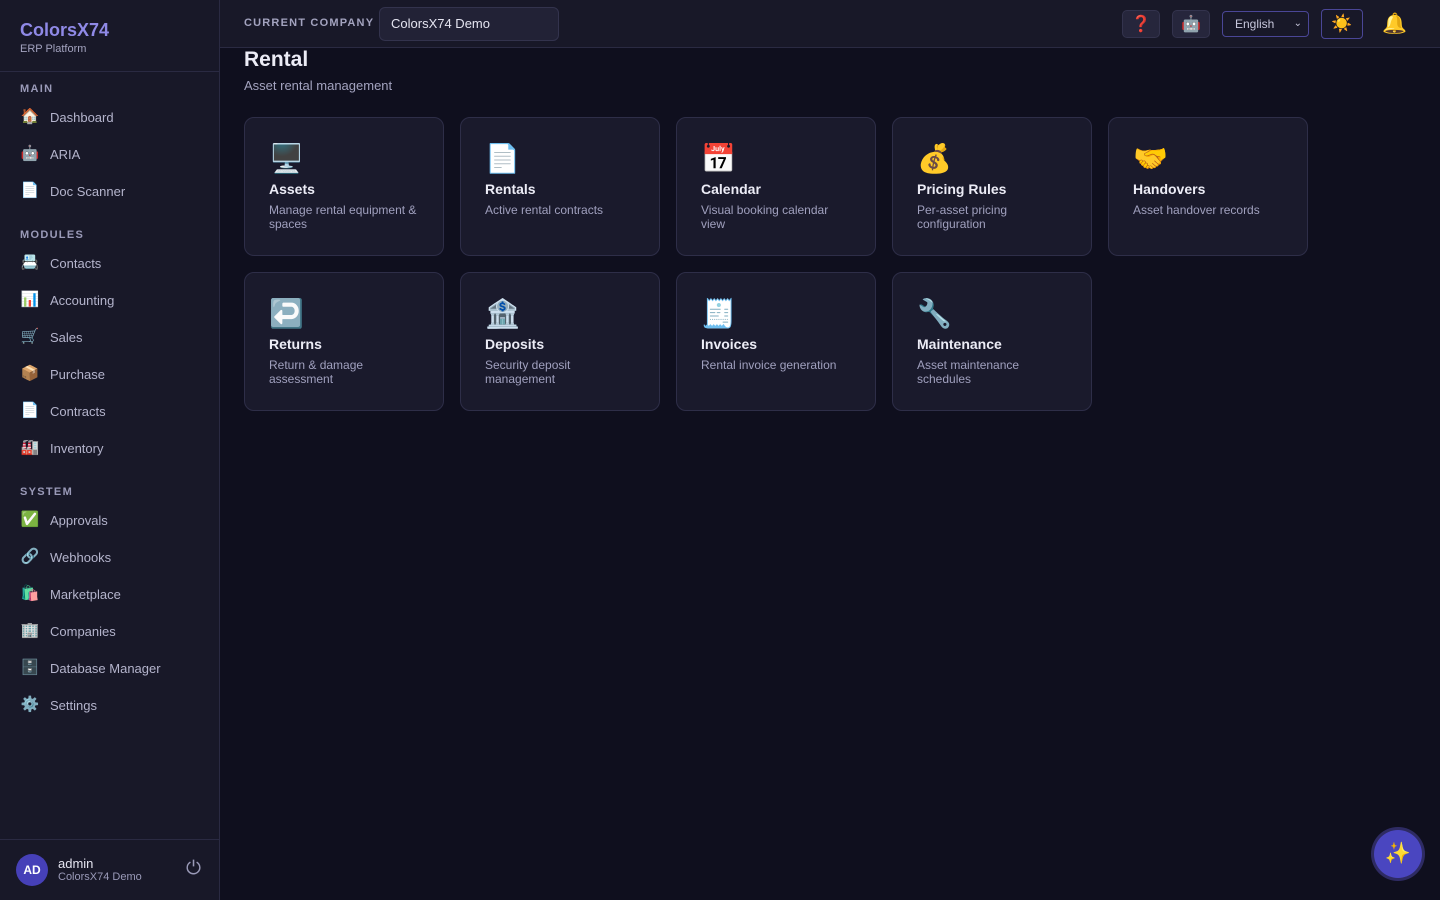 This screenshot has height=900, width=1440. What do you see at coordinates (78, 411) in the screenshot?
I see `sidebar-item-label: Contracts` at bounding box center [78, 411].